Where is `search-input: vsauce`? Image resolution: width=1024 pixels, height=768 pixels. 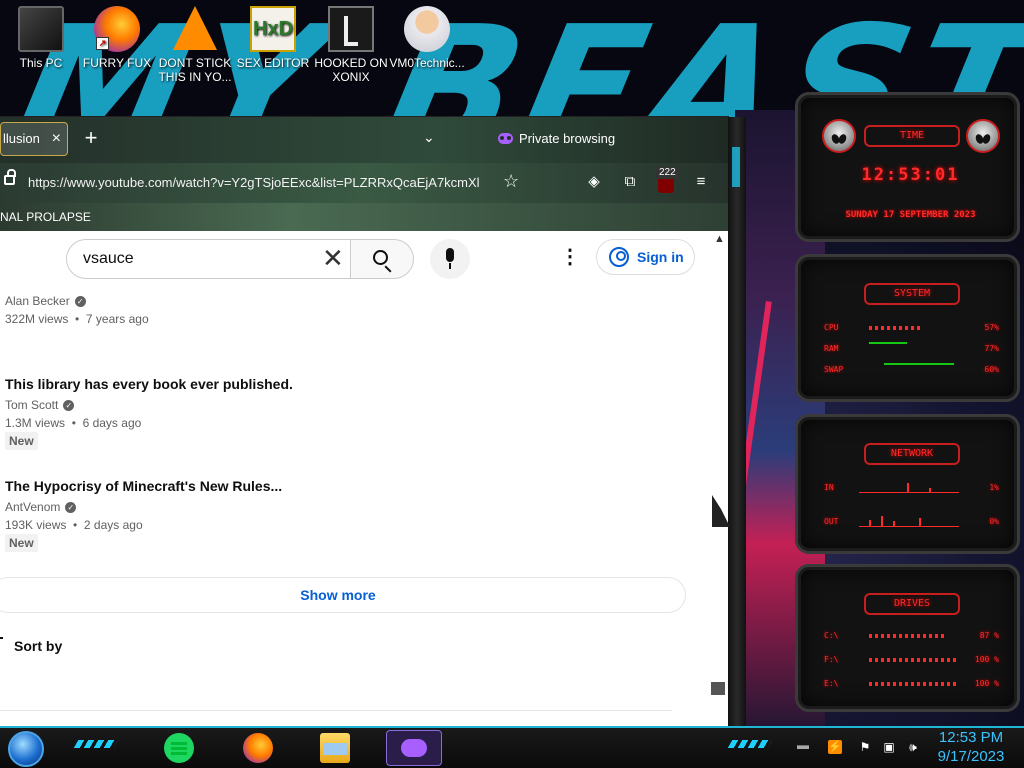 search-input: vsauce is located at coordinates (209, 259).